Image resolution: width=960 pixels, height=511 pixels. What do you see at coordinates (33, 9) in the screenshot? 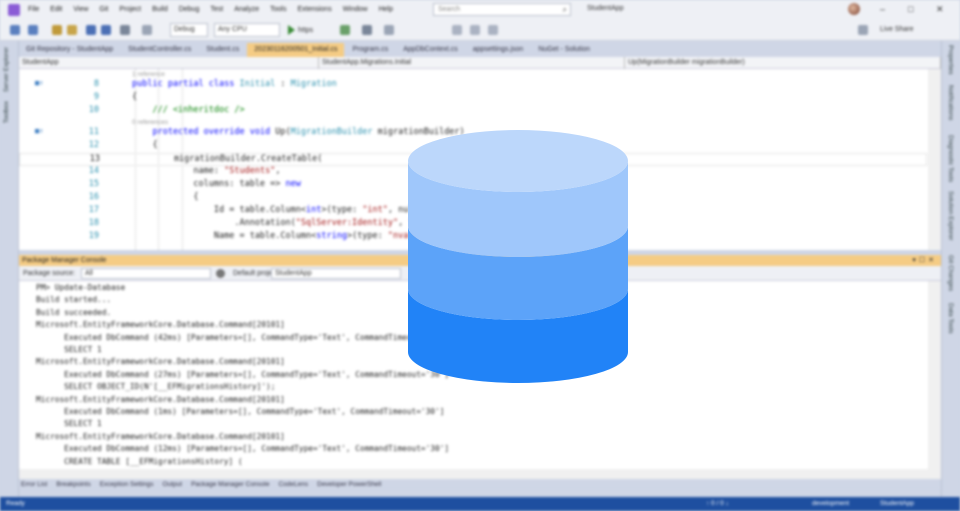
I see `menu-file: File` at bounding box center [33, 9].